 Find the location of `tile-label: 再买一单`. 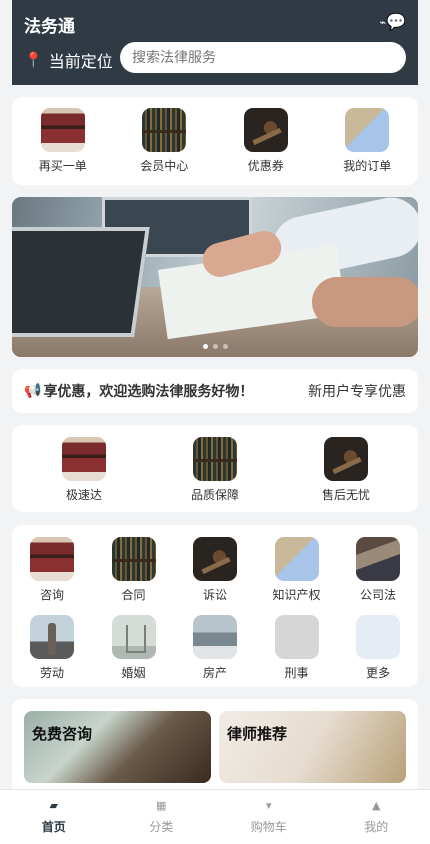

tile-label: 再买一单 is located at coordinates (62, 166).